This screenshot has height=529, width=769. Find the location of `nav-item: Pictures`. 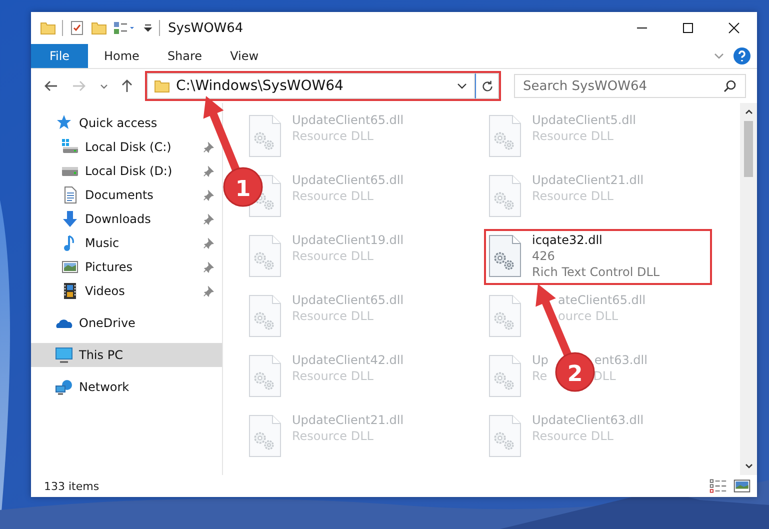

nav-item: Pictures is located at coordinates (126, 267).